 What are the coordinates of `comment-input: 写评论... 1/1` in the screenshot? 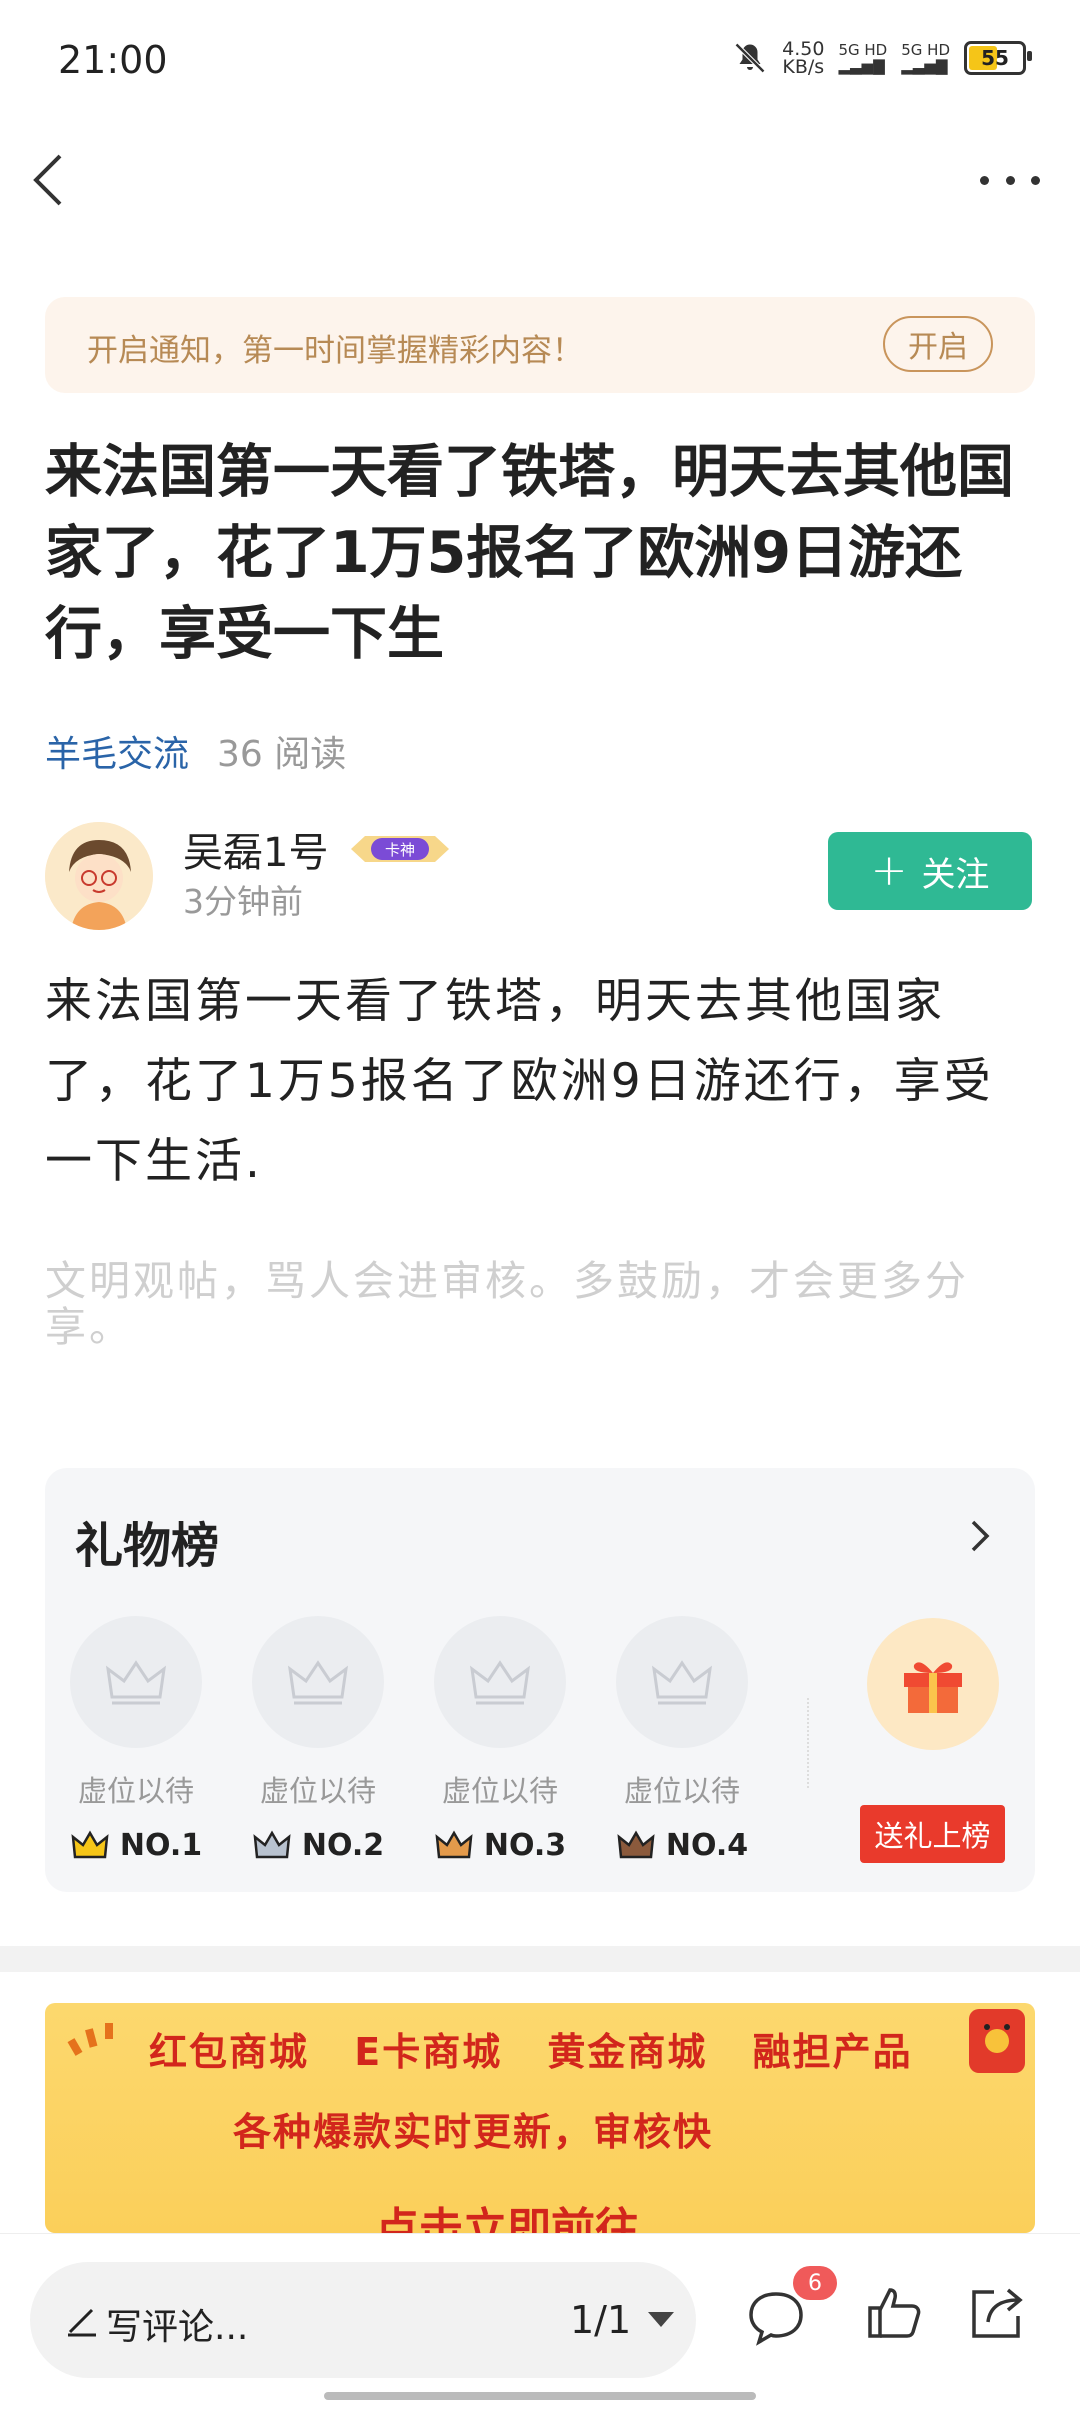 It's located at (363, 2320).